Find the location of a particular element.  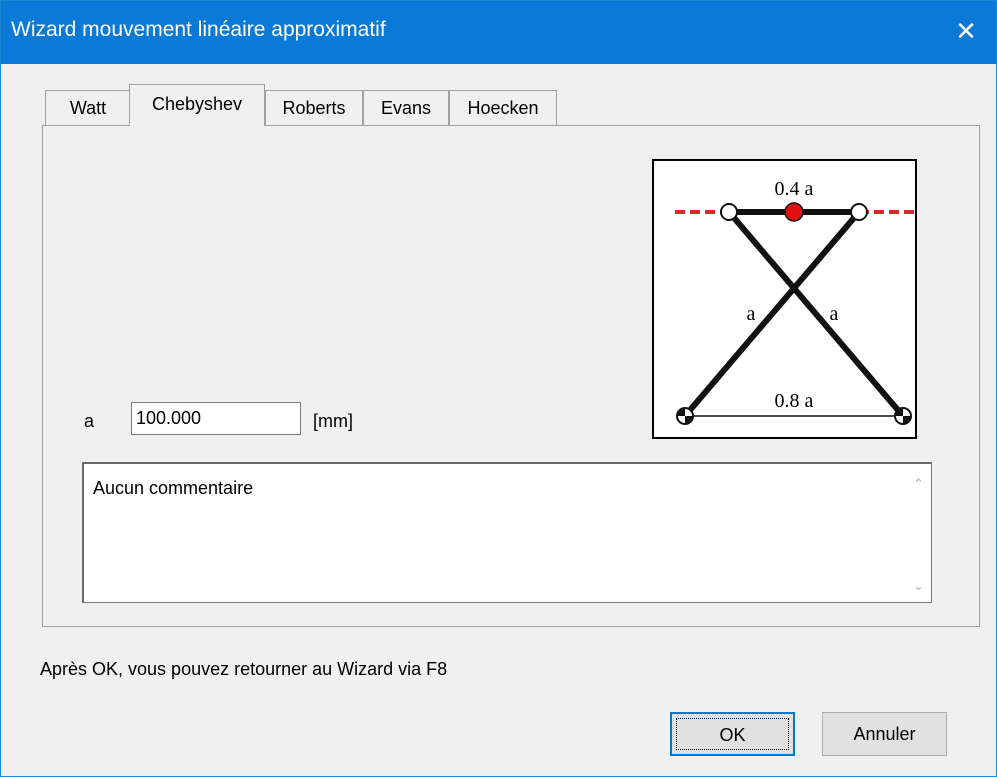

tracing-point is located at coordinates (794, 212).